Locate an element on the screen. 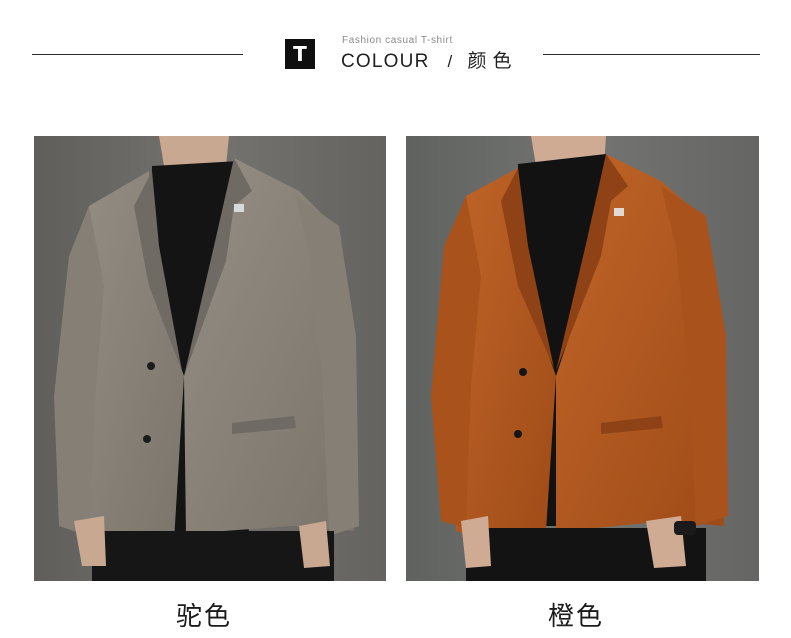 This screenshot has height=638, width=791. title-en: COLOUR is located at coordinates (385, 61).